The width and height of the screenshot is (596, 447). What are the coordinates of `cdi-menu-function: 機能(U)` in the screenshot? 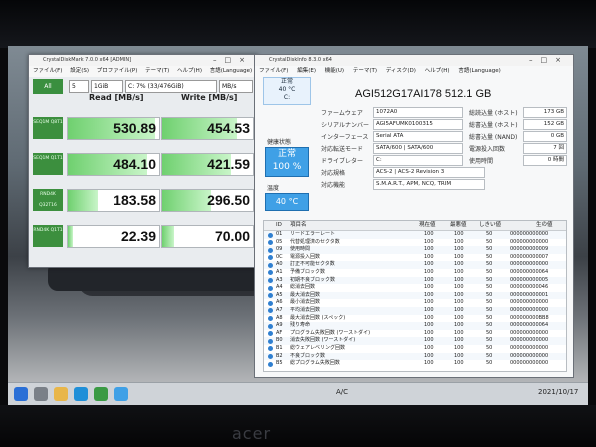 It's located at (334, 71).